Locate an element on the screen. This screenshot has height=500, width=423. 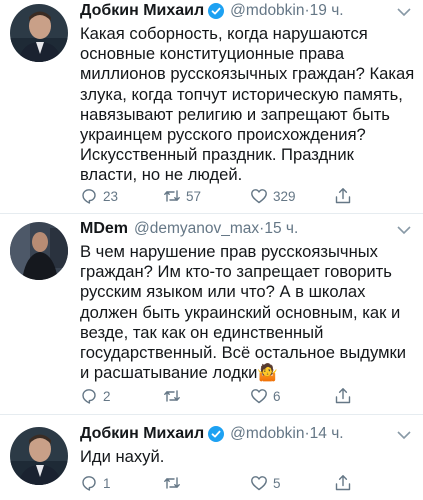
text-line: Искусственный праздник. Праздник is located at coordinates (217, 155).